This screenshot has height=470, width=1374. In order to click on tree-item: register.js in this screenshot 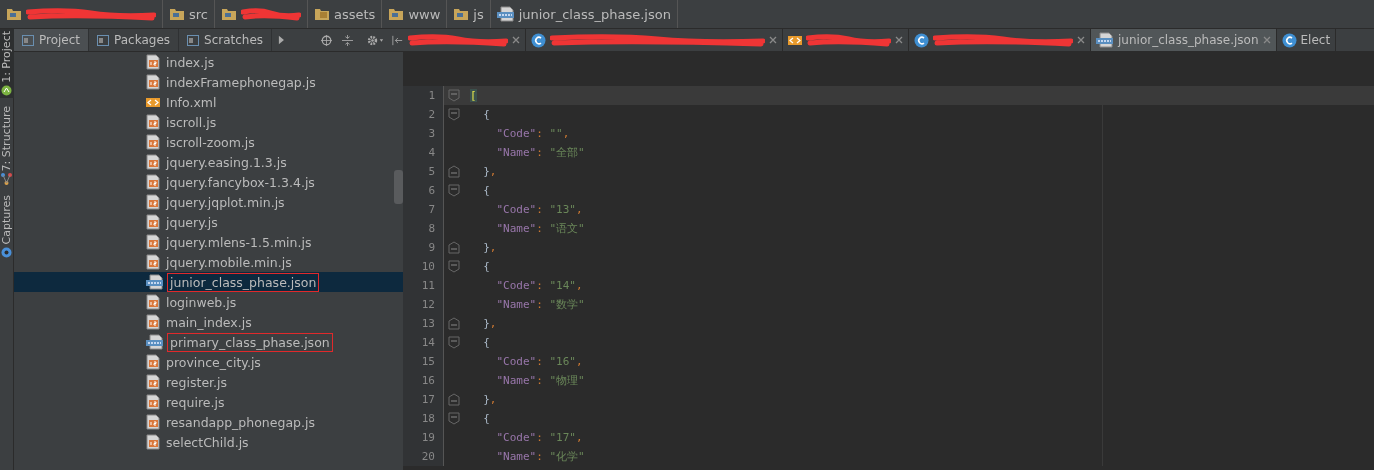, I will do `click(197, 382)`.